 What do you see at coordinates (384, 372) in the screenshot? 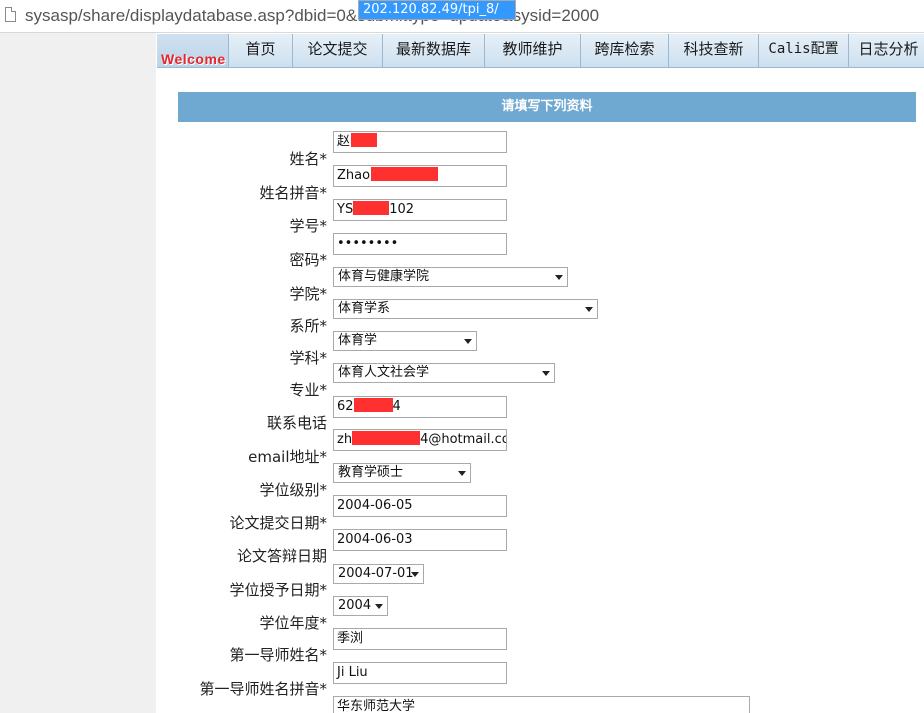
I see `major-value: 体育人文社会学` at bounding box center [384, 372].